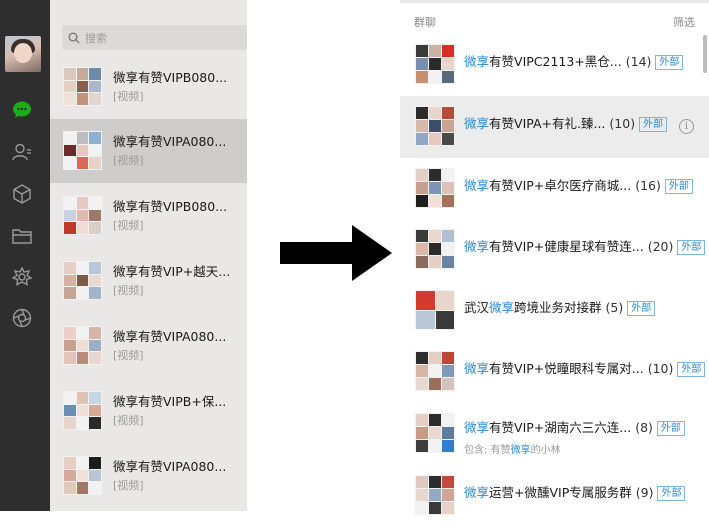 The height and width of the screenshot is (527, 709). What do you see at coordinates (154, 37) in the screenshot?
I see `search-input: 搜索` at bounding box center [154, 37].